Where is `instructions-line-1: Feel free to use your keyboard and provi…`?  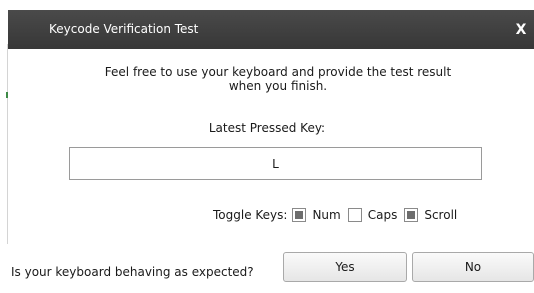 instructions-line-1: Feel free to use your keyboard and provi… is located at coordinates (278, 72).